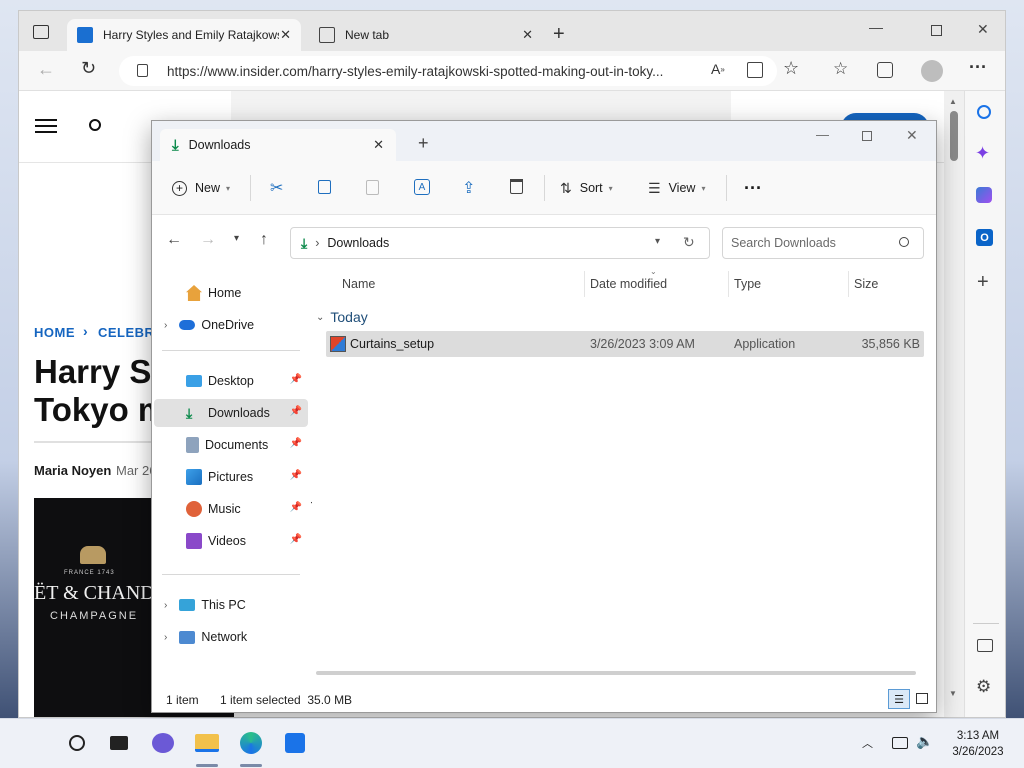 The height and width of the screenshot is (768, 1024). What do you see at coordinates (755, 70) in the screenshot?
I see `immersive-reader-icon` at bounding box center [755, 70].